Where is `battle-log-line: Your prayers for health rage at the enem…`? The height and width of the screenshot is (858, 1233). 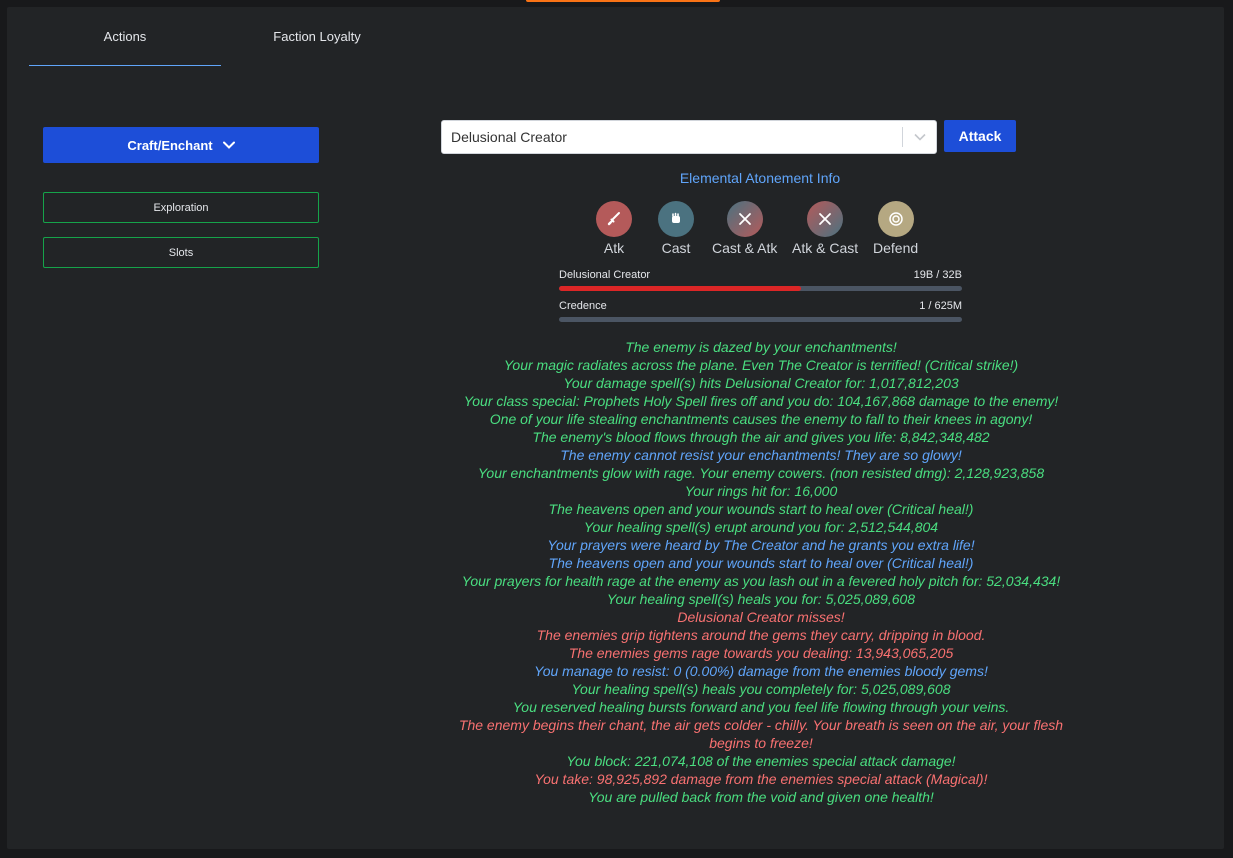 battle-log-line: Your prayers for health rage at the enem… is located at coordinates (761, 581).